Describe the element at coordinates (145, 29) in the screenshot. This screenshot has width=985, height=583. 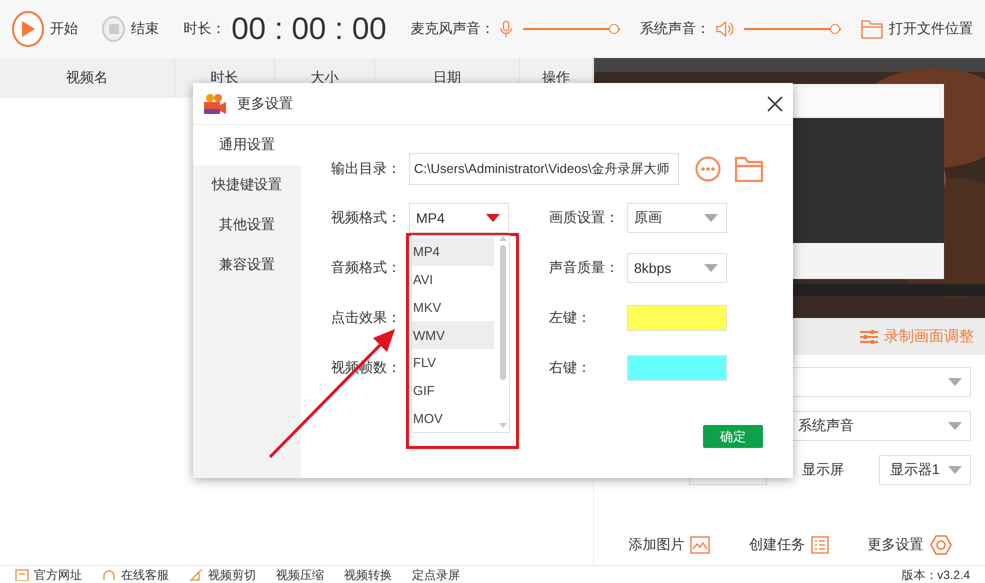
I see `stop-label: 结束` at that location.